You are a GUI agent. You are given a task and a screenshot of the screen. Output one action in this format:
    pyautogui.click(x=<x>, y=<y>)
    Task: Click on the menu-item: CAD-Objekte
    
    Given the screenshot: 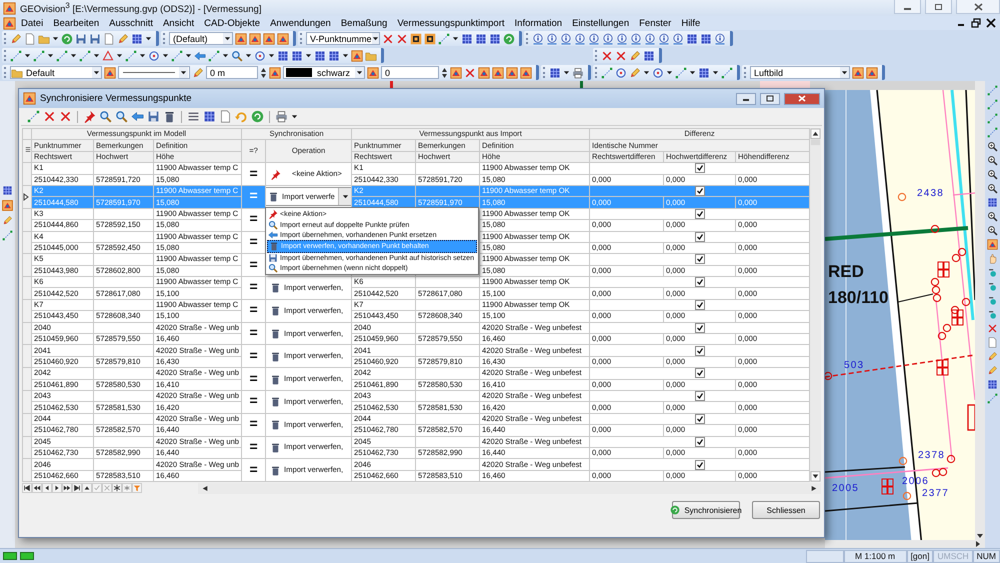 What is the action you would take?
    pyautogui.click(x=232, y=23)
    